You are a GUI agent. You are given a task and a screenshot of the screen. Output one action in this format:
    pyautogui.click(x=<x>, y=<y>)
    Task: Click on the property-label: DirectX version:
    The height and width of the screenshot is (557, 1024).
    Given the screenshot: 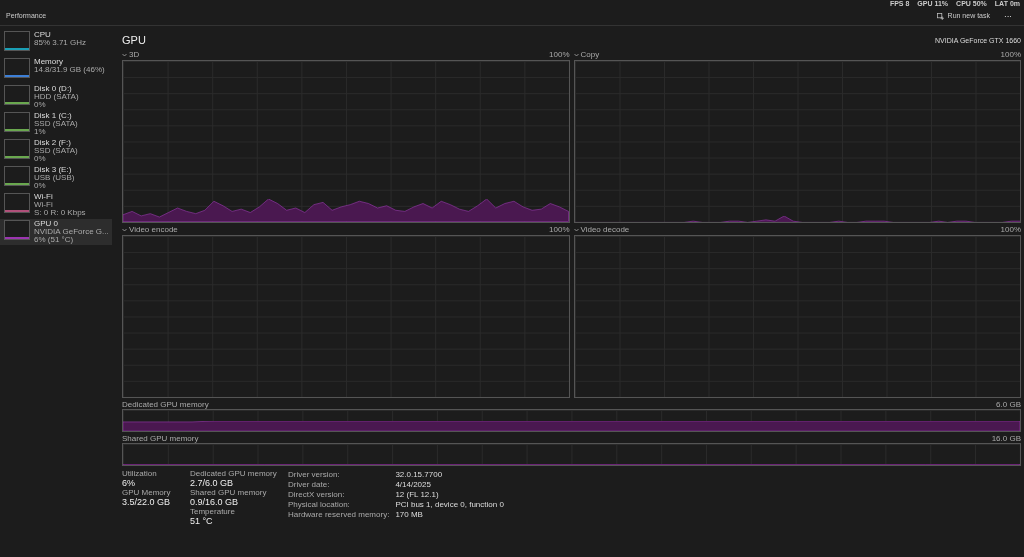 What is the action you would take?
    pyautogui.click(x=317, y=495)
    